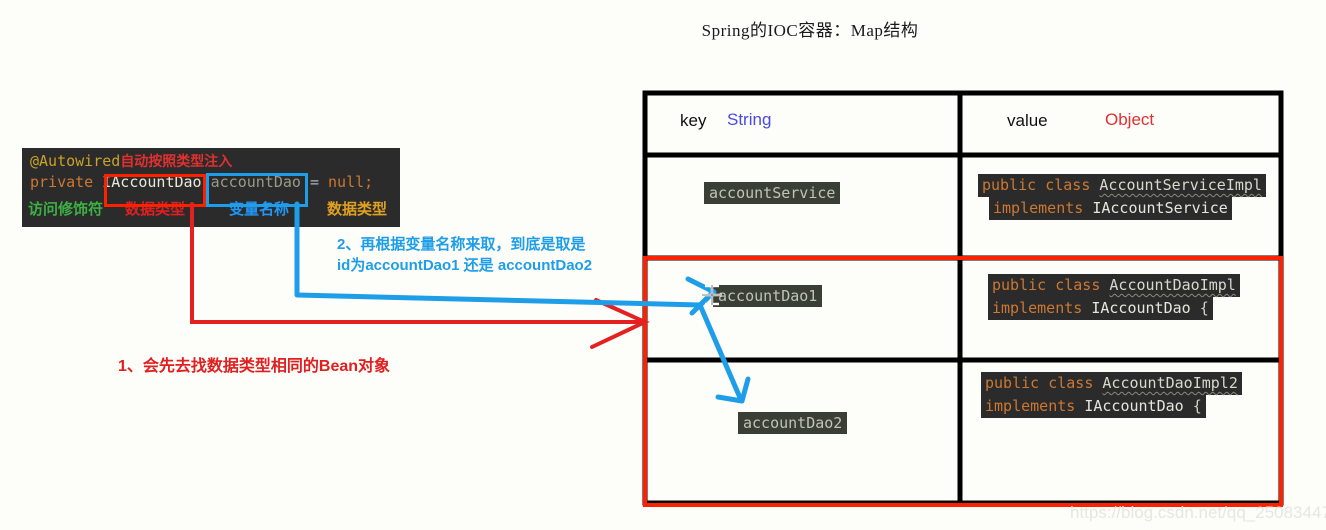 The height and width of the screenshot is (530, 1326). I want to click on modifier-keyword: private, so click(62, 182).